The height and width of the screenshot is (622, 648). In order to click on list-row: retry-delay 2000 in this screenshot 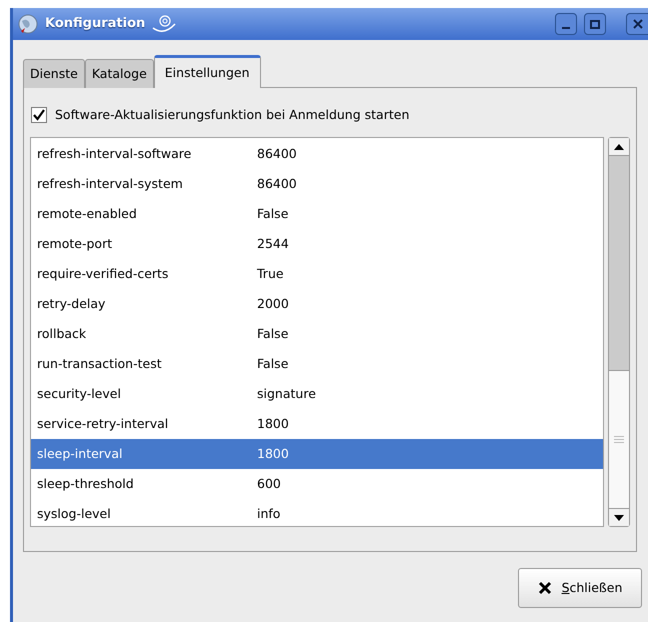, I will do `click(317, 304)`.